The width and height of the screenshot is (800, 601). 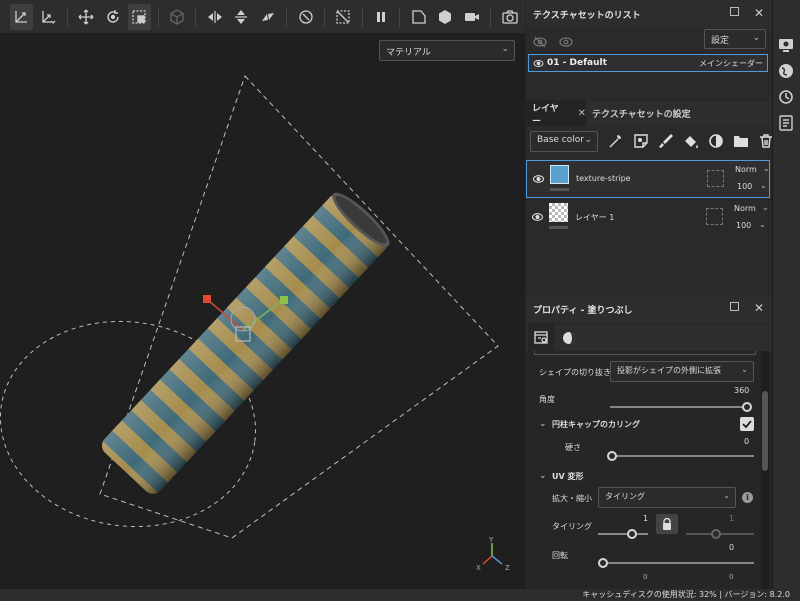 I want to click on properties-scrollbar, so click(x=765, y=470).